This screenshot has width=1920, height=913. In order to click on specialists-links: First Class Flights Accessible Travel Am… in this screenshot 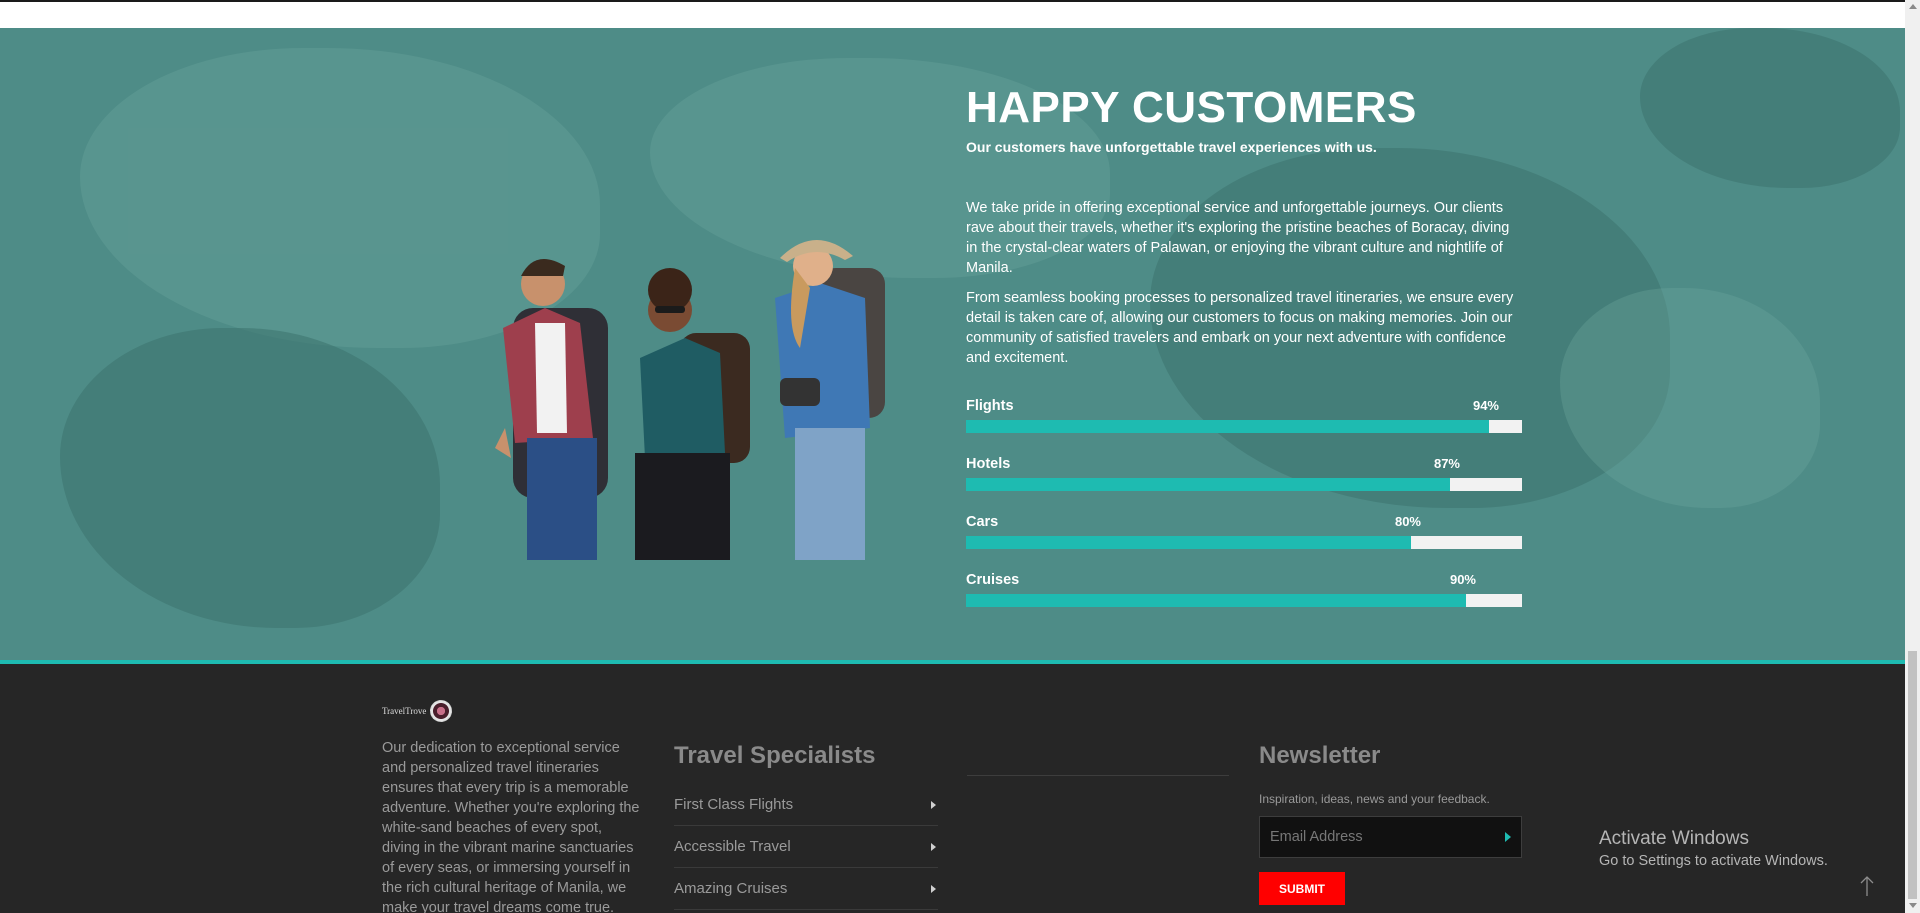, I will do `click(806, 847)`.